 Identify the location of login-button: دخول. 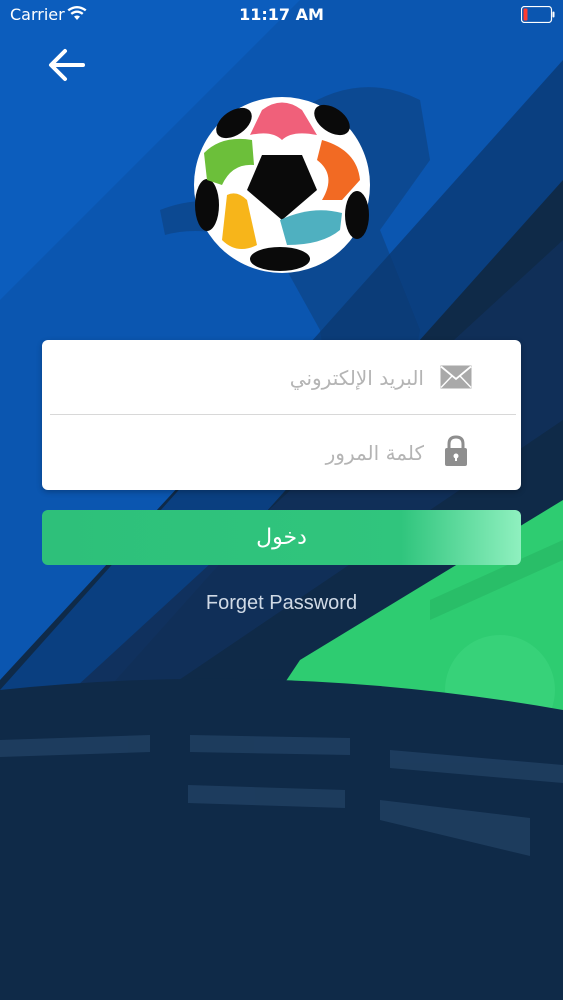
(281, 537).